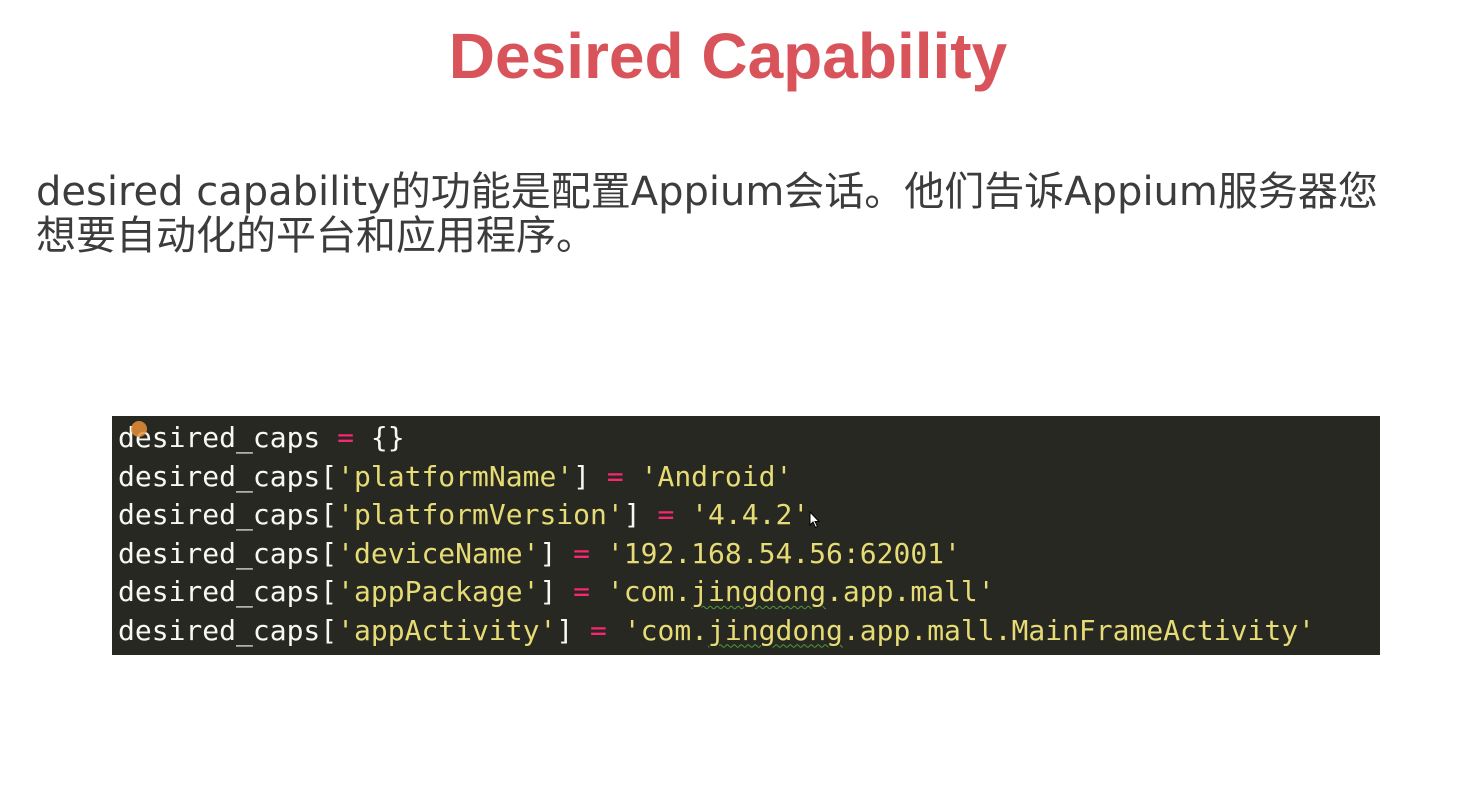 Image resolution: width=1463 pixels, height=786 pixels. What do you see at coordinates (438, 591) in the screenshot?
I see `code-key: 'appPackage'` at bounding box center [438, 591].